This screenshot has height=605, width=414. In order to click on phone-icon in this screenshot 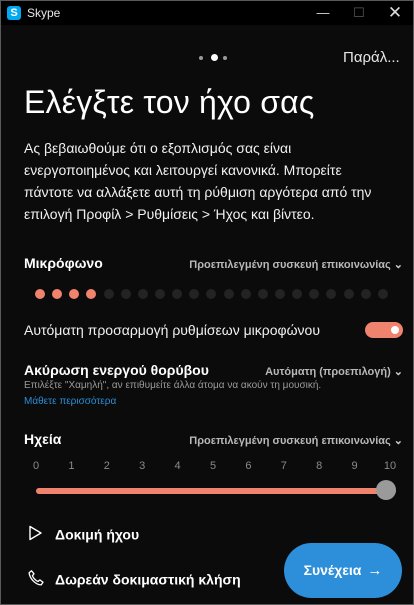, I will do `click(37, 579)`.